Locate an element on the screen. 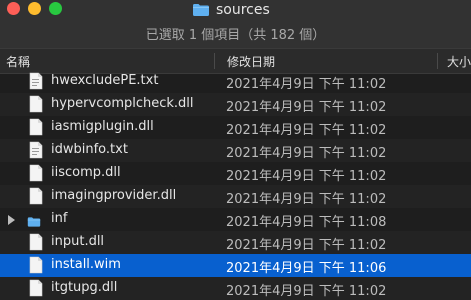  disclosure-triangle-icon is located at coordinates (11, 220).